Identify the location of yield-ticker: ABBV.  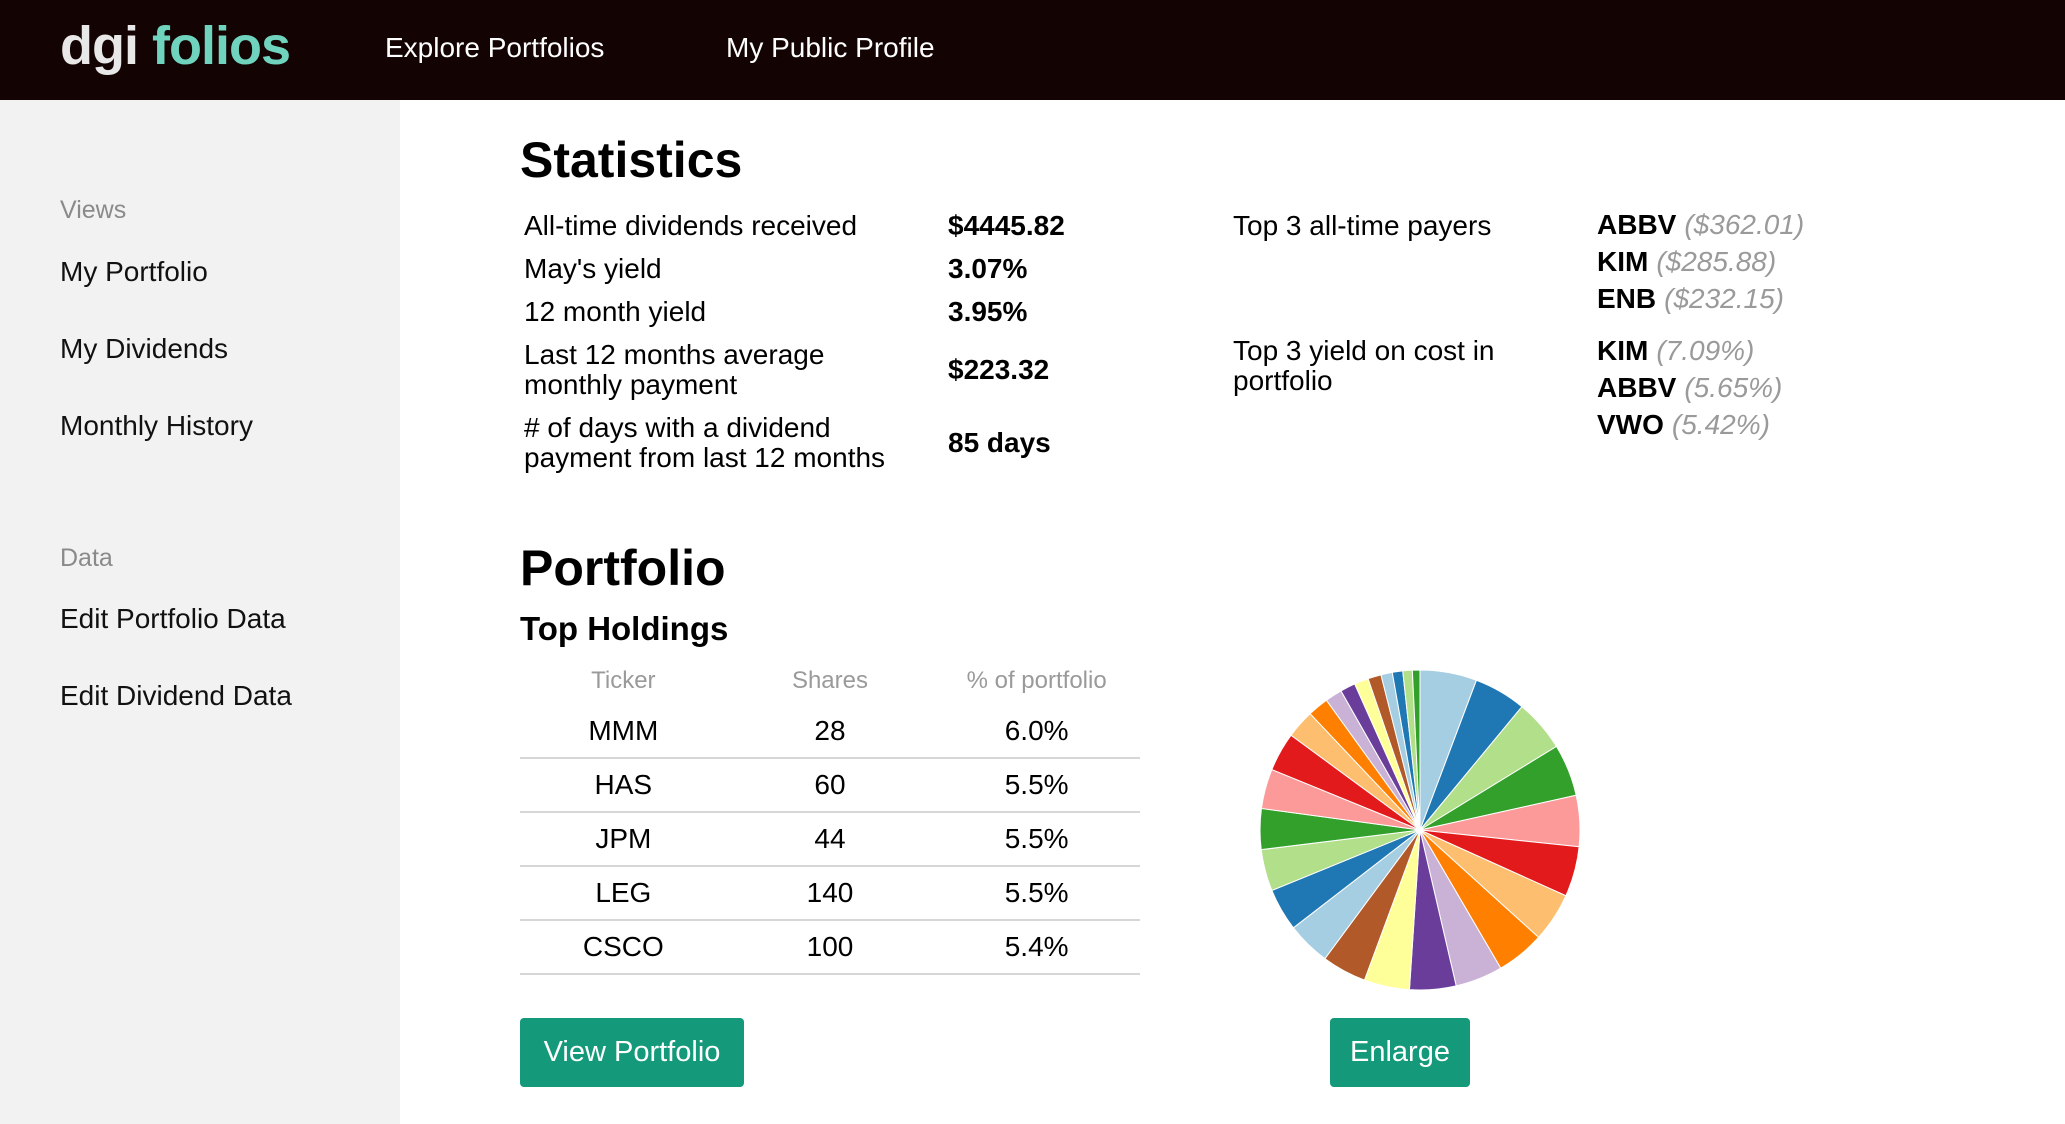
(1637, 387).